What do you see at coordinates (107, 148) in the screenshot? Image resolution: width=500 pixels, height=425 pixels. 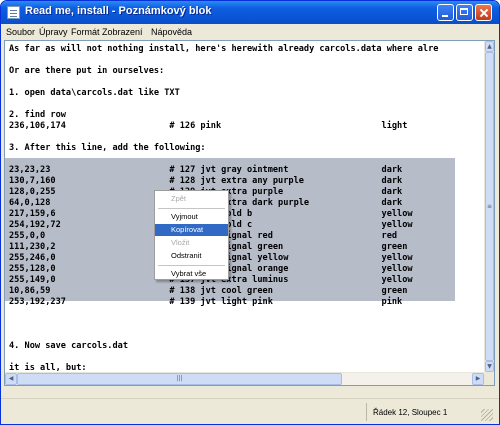 I see `text-line: 3. After this line, add the following:` at bounding box center [107, 148].